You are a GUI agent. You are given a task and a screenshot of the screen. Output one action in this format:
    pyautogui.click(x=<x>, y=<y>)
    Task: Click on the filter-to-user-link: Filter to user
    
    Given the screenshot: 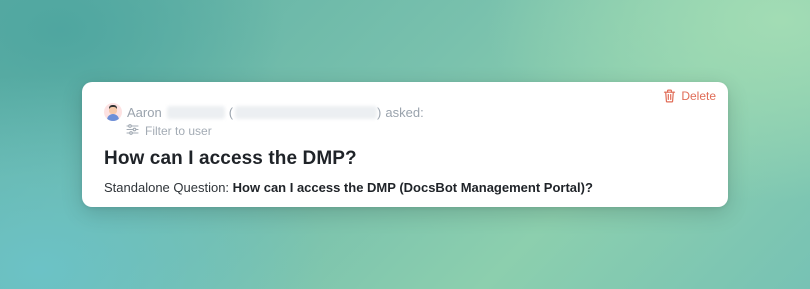 What is the action you would take?
    pyautogui.click(x=169, y=131)
    